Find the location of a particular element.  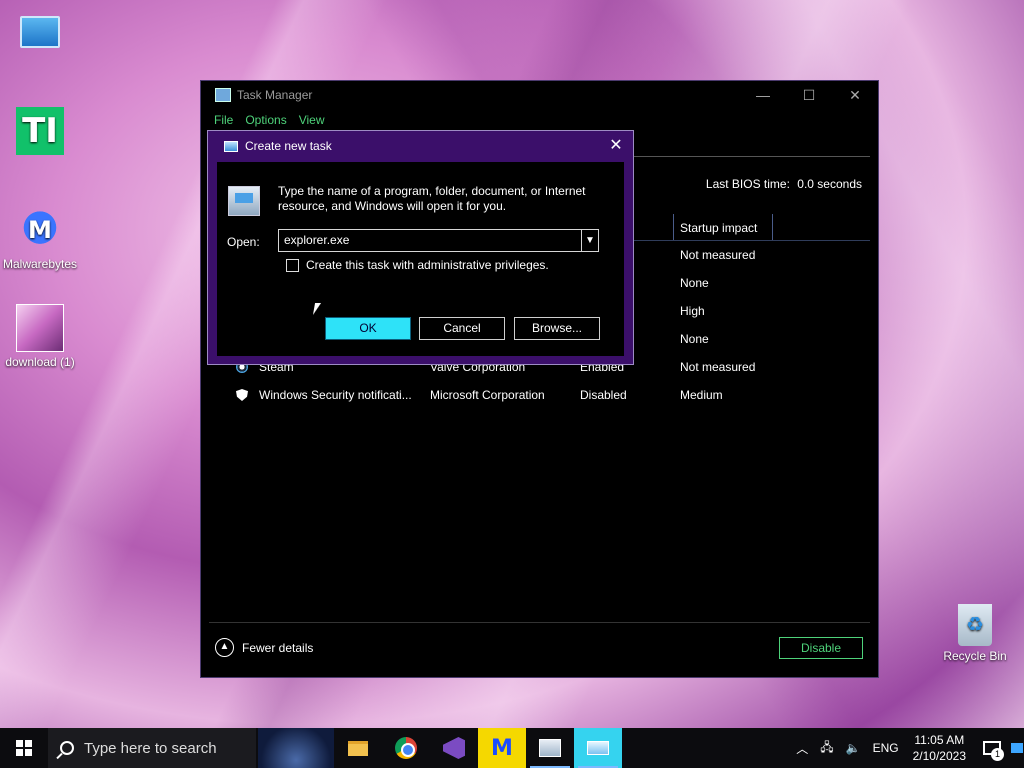

malwarebytes-icon: M is located at coordinates (502, 748).